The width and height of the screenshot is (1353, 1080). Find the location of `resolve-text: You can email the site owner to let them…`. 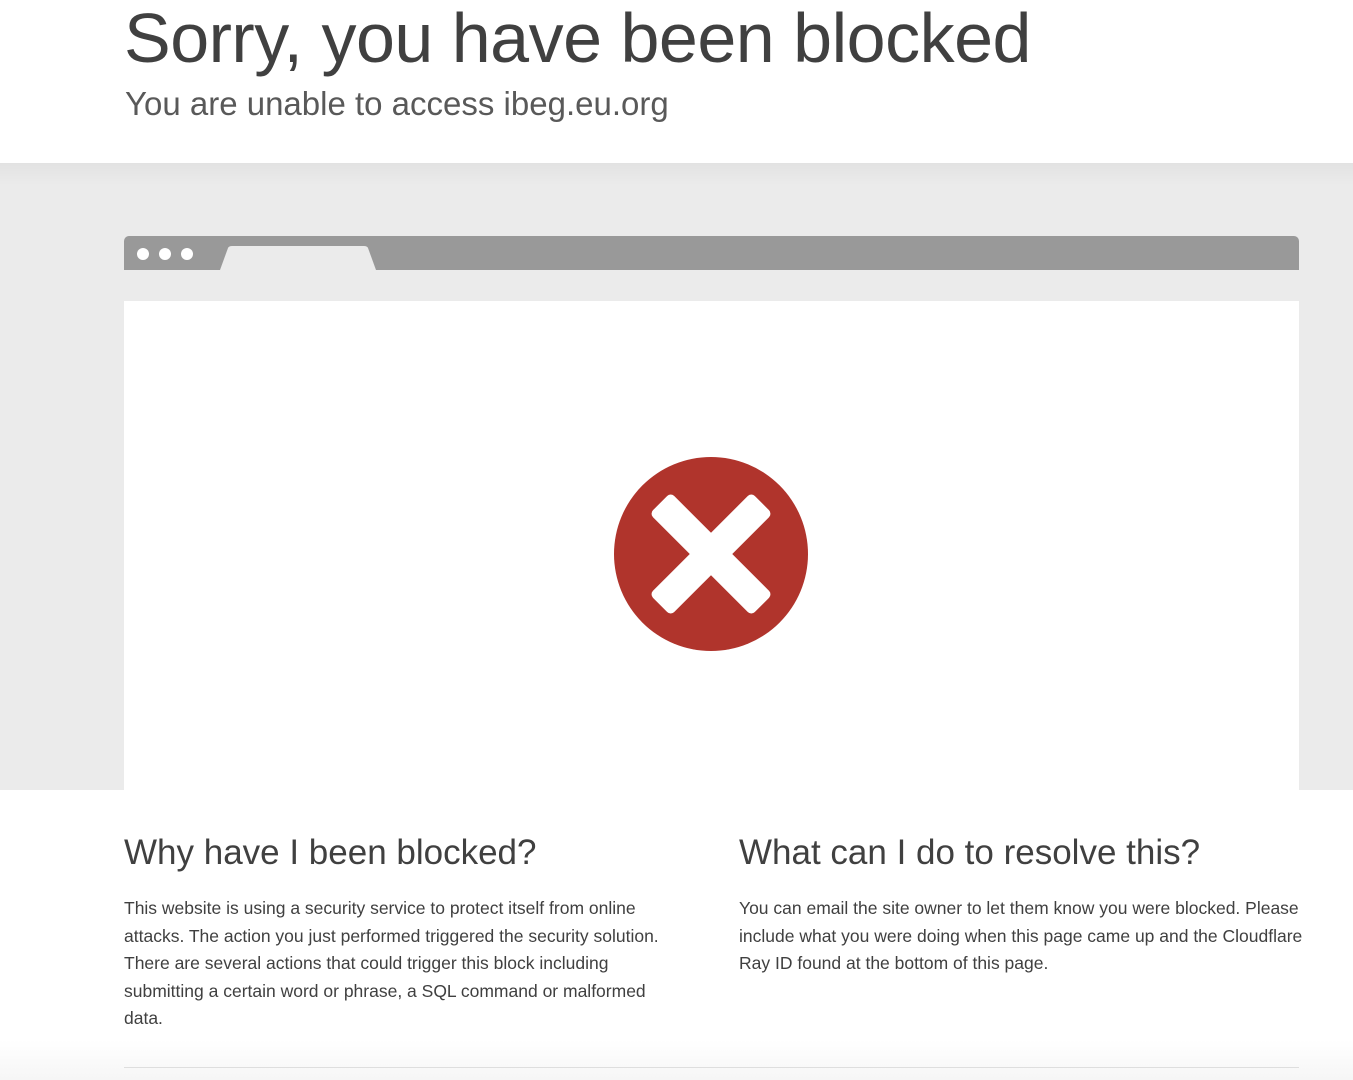

resolve-text: You can email the site owner to let them… is located at coordinates (1021, 935).